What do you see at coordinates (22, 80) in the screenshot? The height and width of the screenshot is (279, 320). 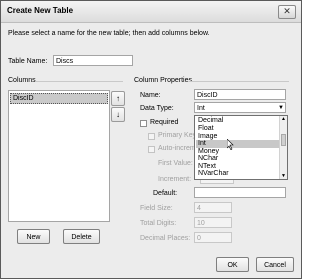 I see `columns-group-label: Columns` at bounding box center [22, 80].